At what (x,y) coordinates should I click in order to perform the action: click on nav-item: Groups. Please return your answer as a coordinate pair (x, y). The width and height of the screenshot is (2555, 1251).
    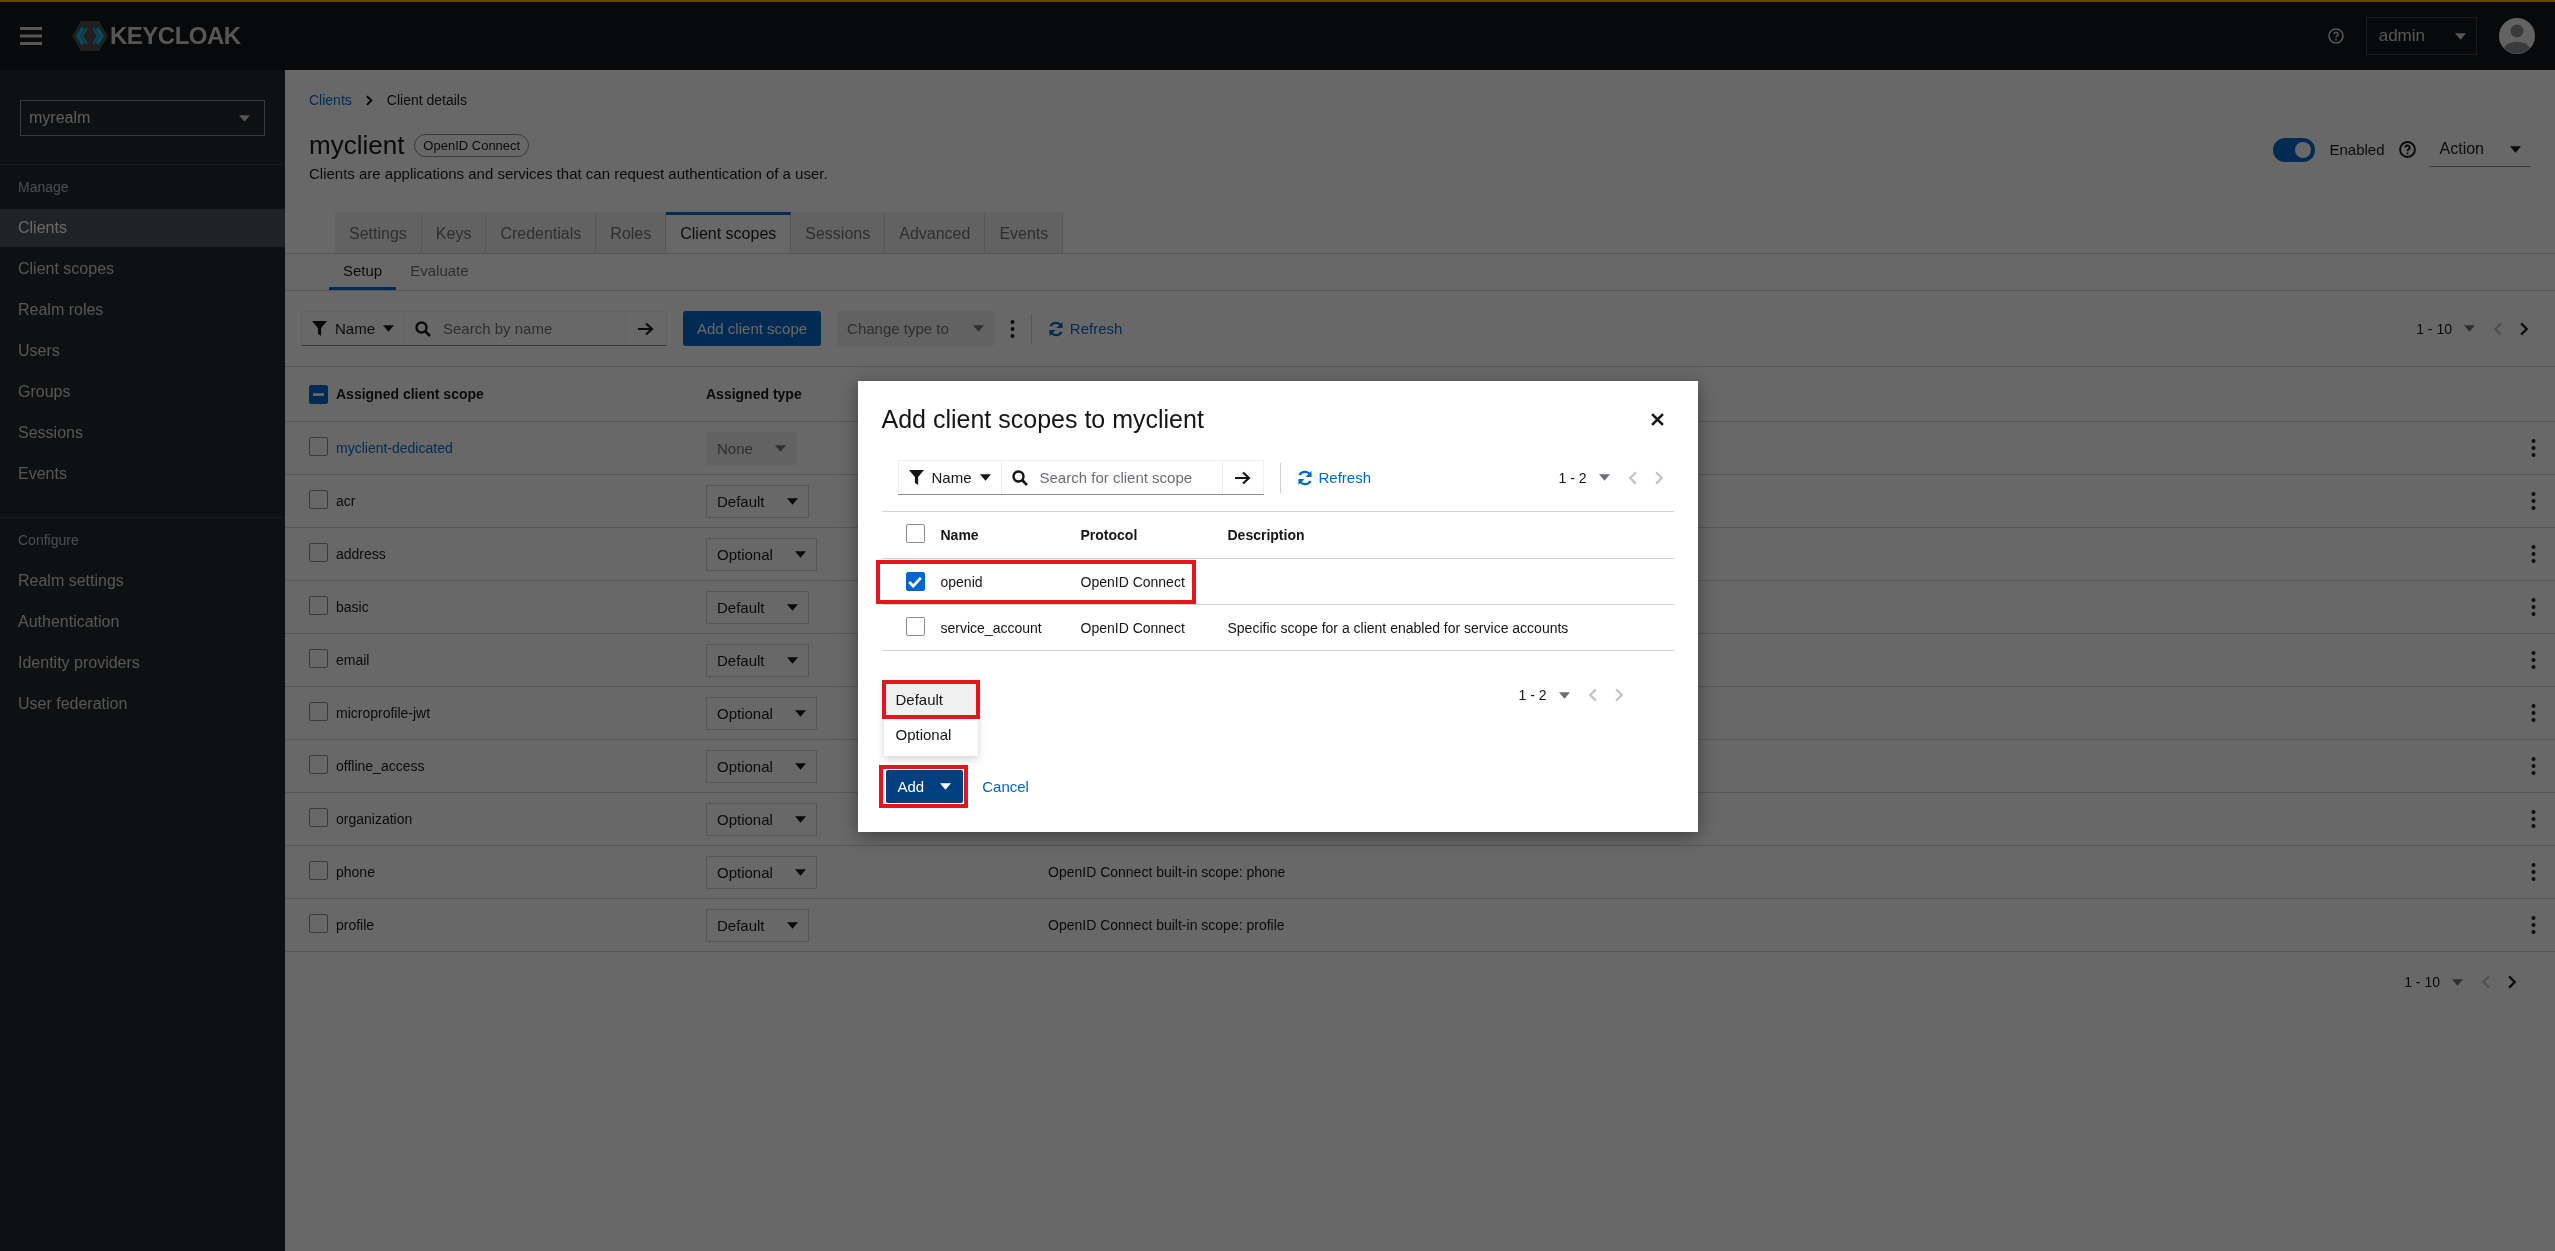
    Looking at the image, I should click on (142, 392).